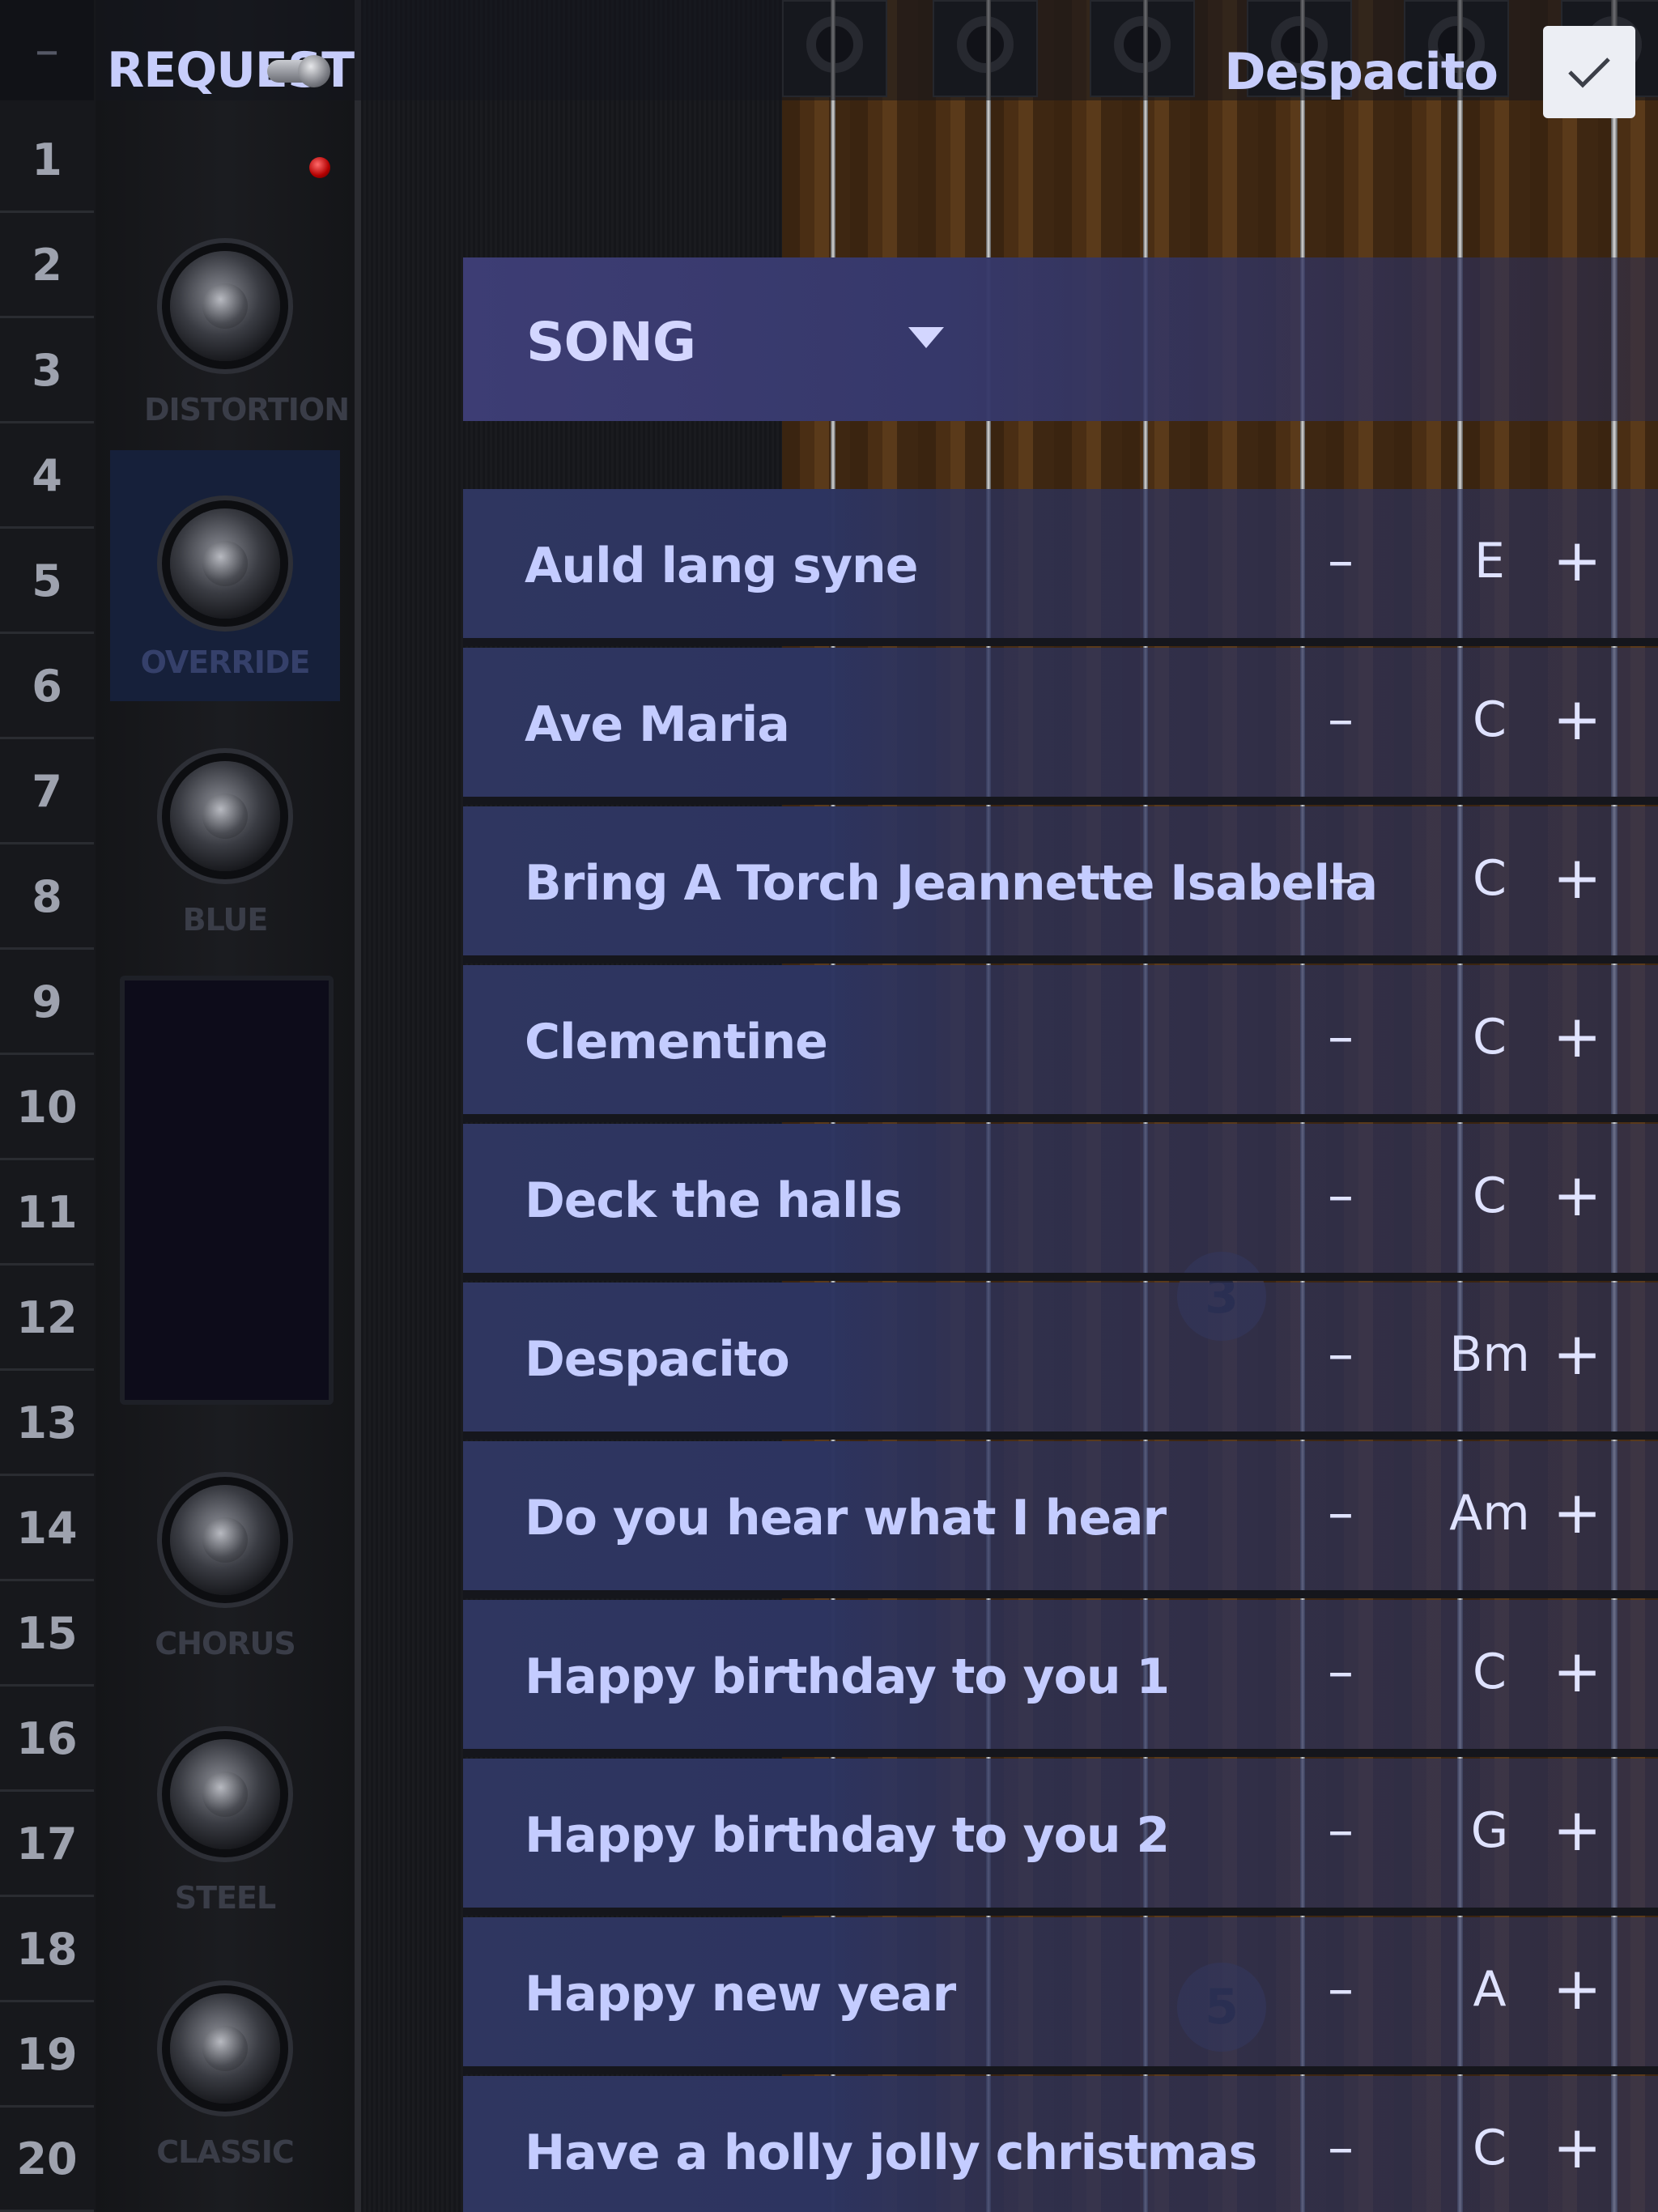 This screenshot has height=2212, width=1658. What do you see at coordinates (1060, 568) in the screenshot?
I see `song-row: Auld lang syne – E +` at bounding box center [1060, 568].